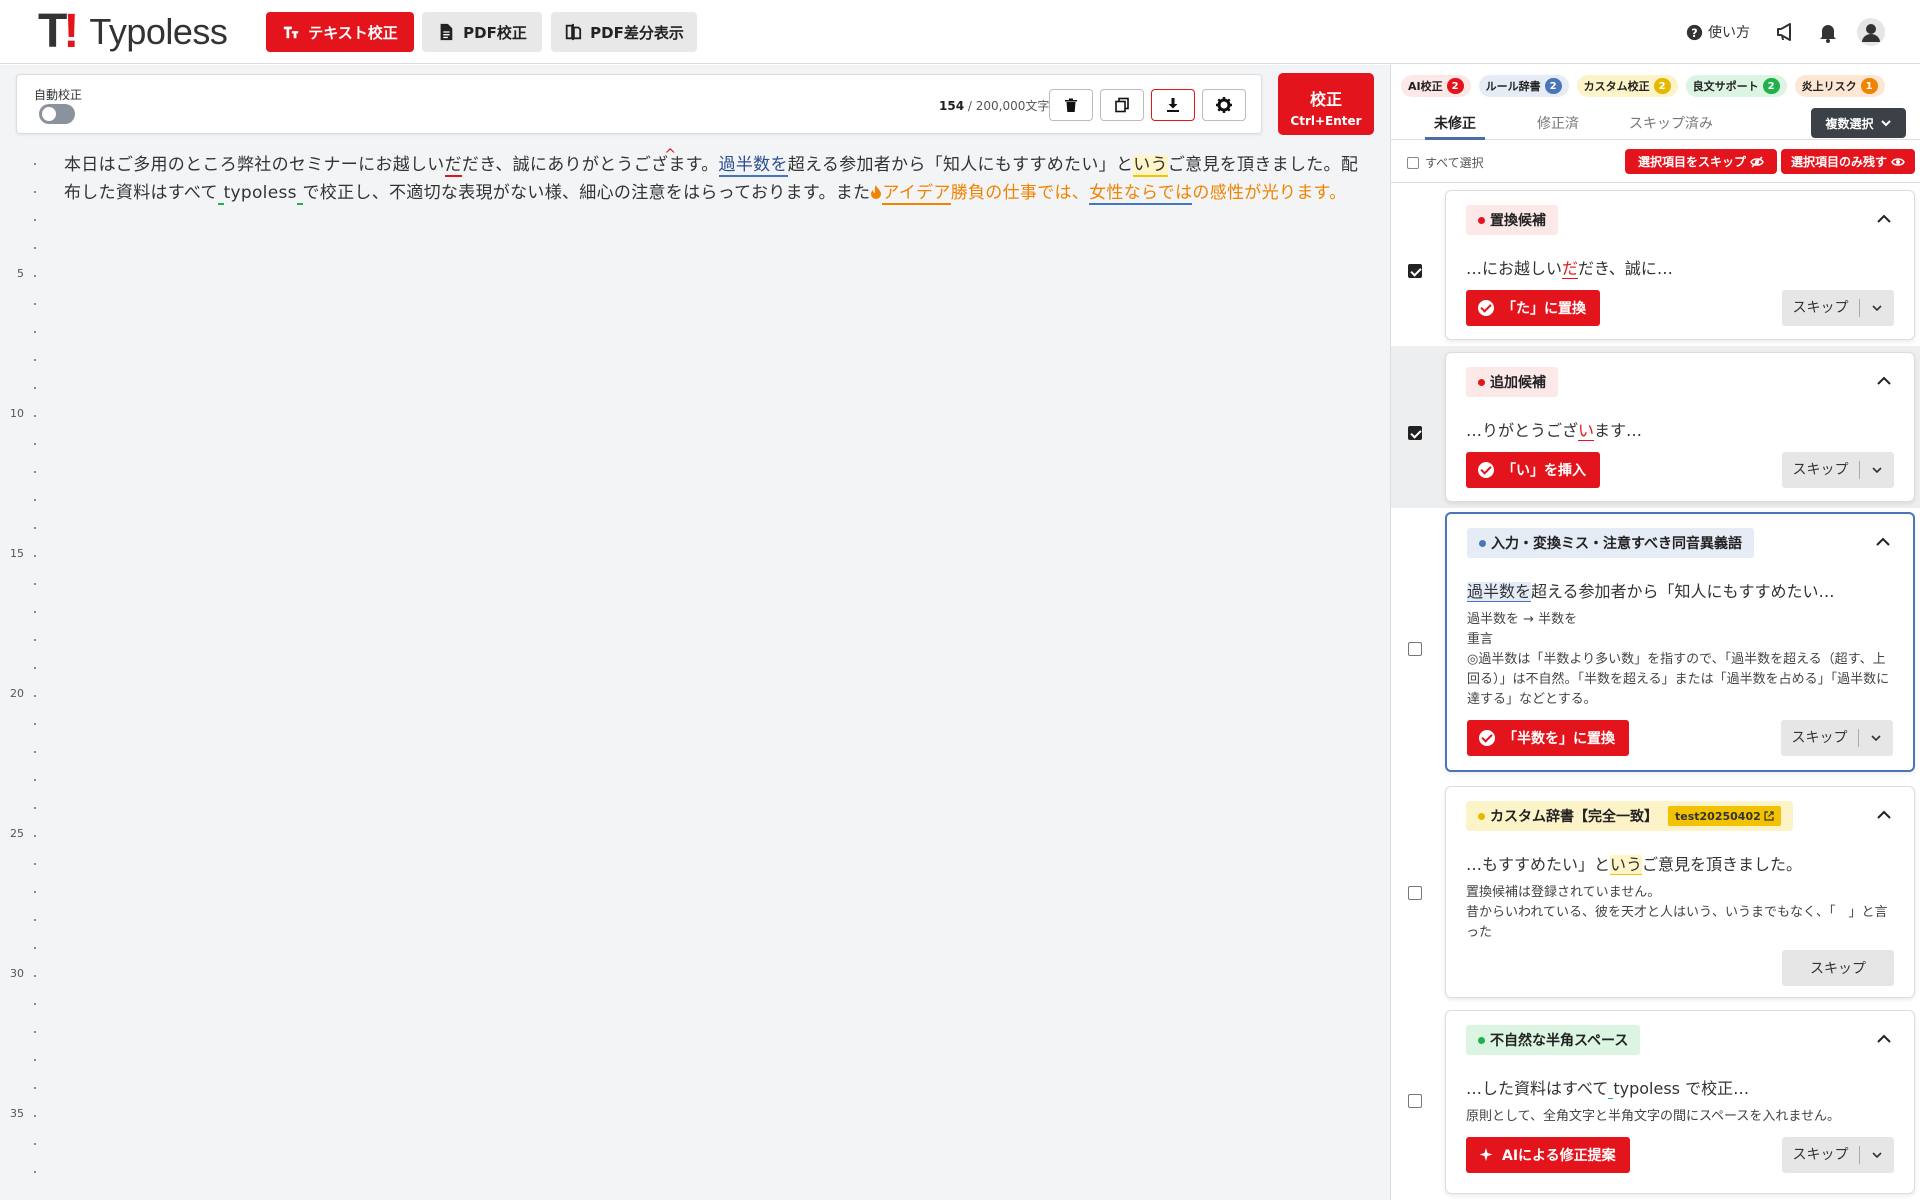 The image size is (1920, 1203). I want to click on copy-button, so click(1122, 105).